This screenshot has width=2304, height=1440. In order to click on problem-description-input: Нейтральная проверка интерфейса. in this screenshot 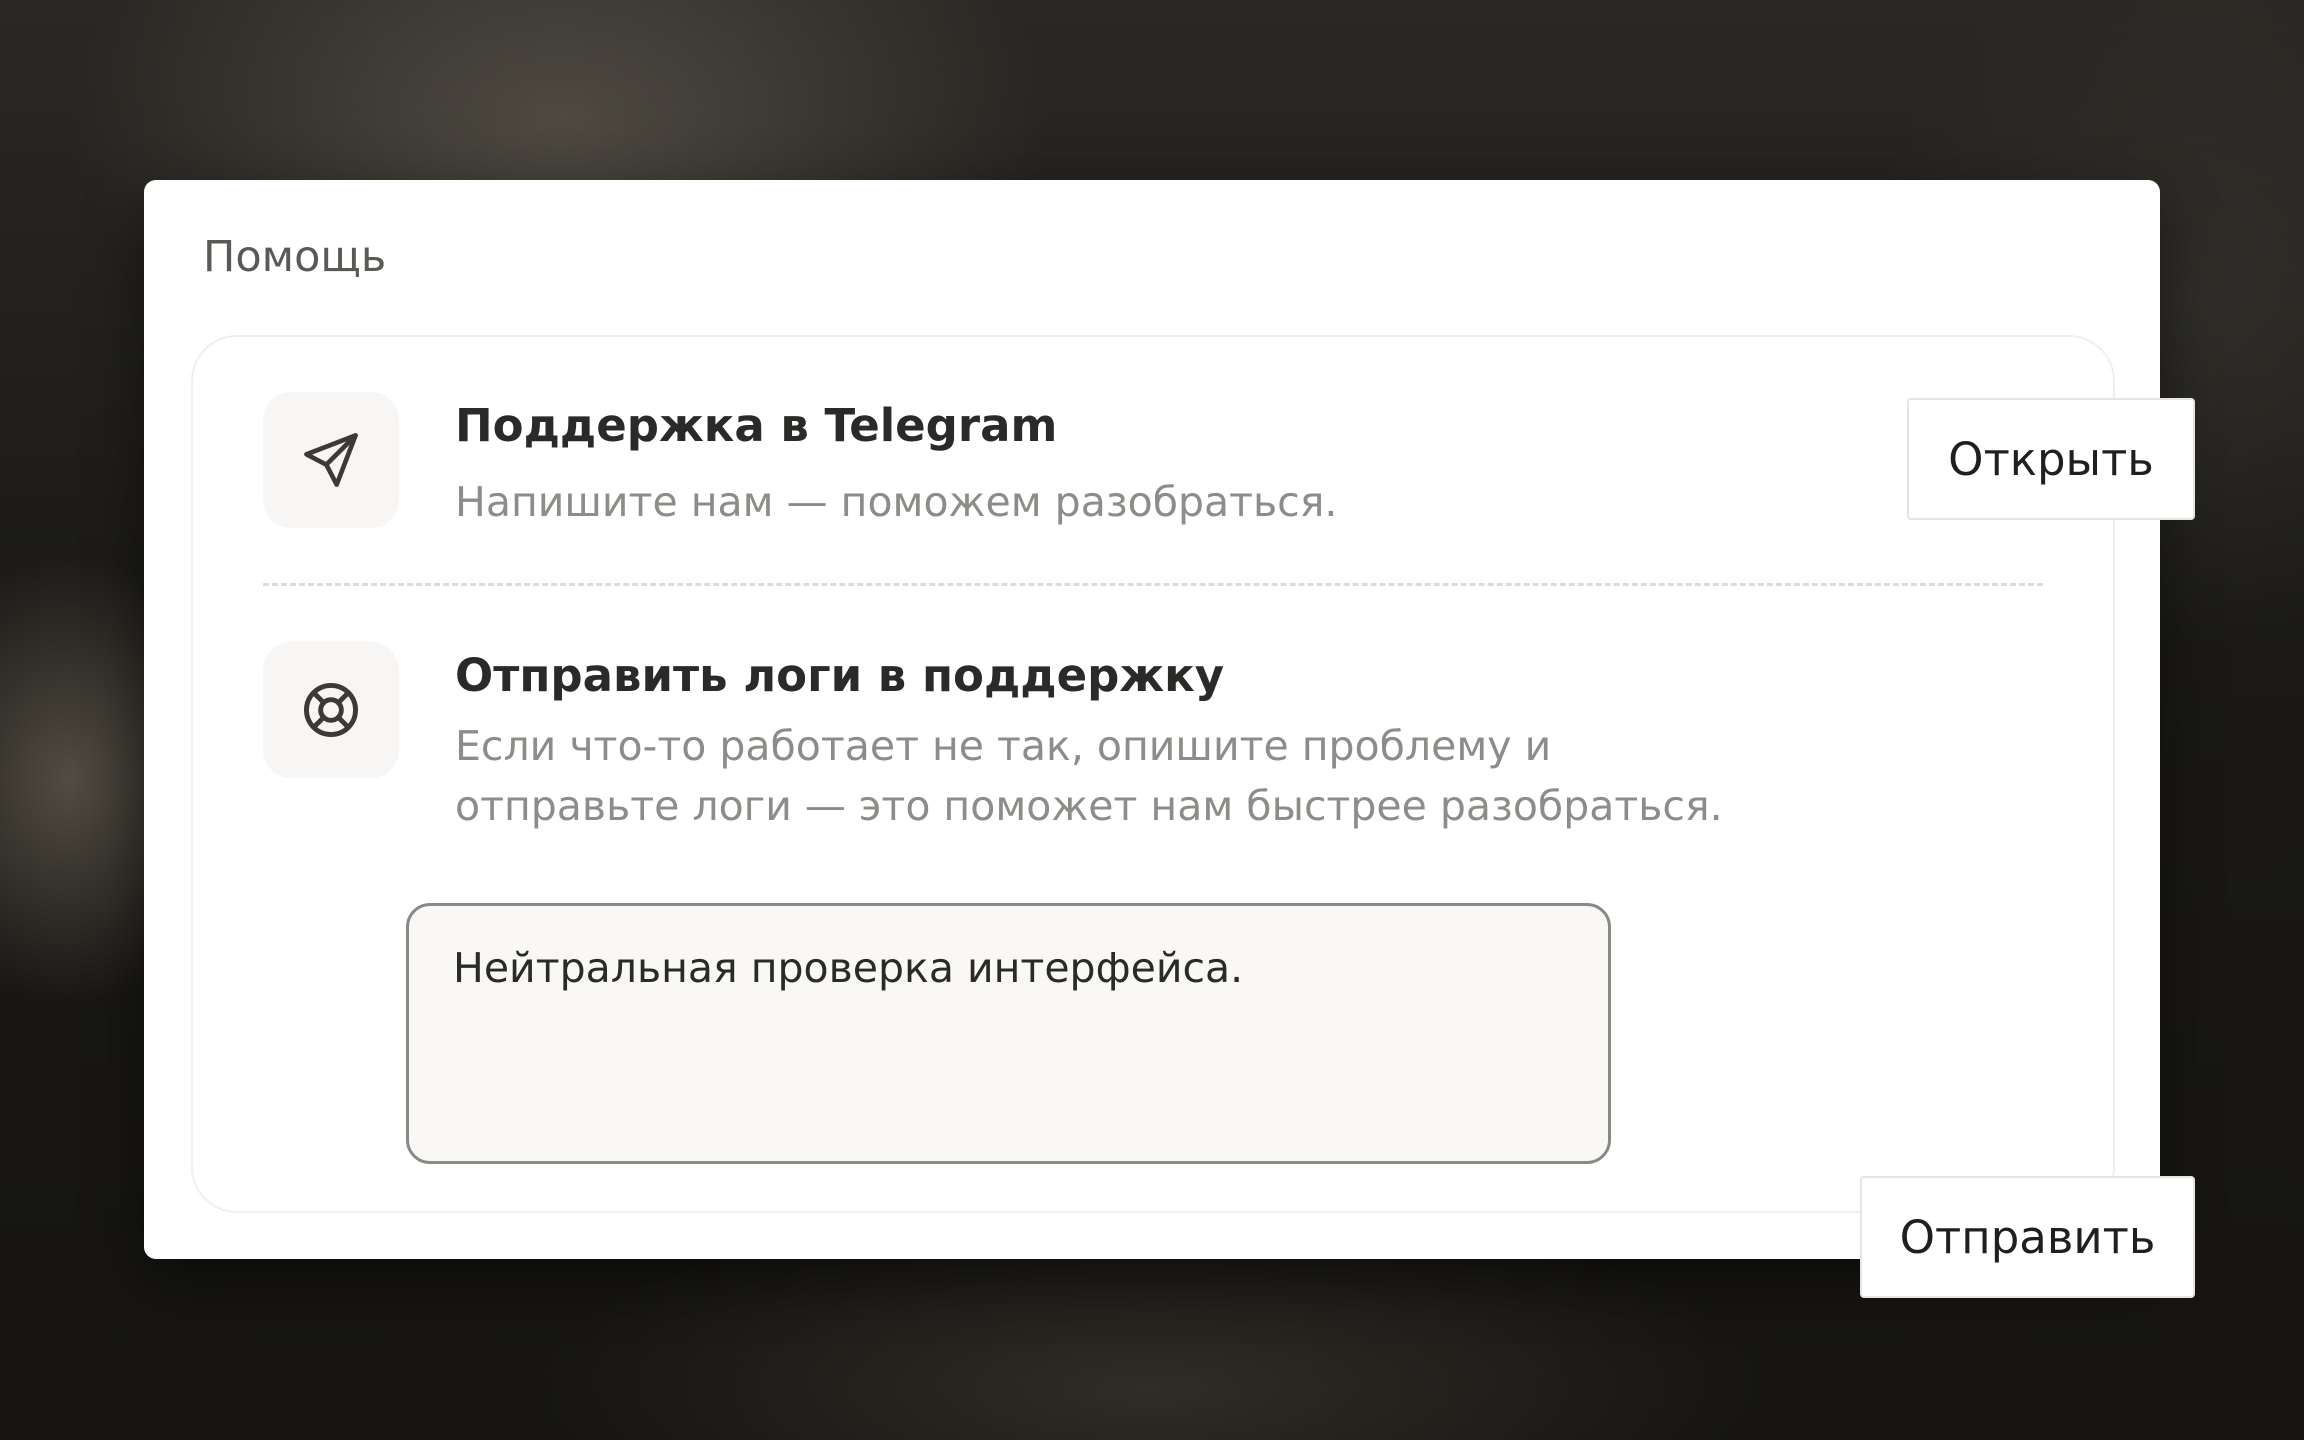, I will do `click(1008, 1033)`.